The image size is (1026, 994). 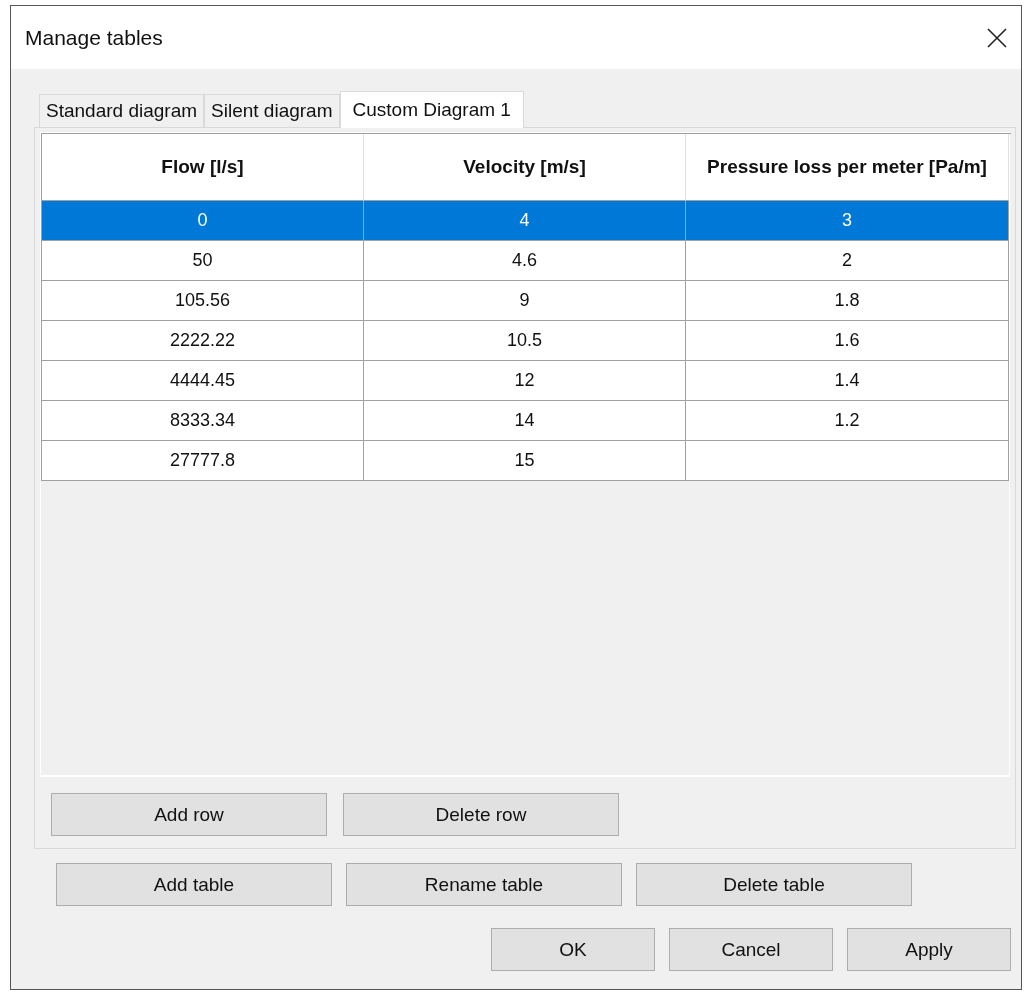 I want to click on window-title: Manage tables, so click(x=94, y=37).